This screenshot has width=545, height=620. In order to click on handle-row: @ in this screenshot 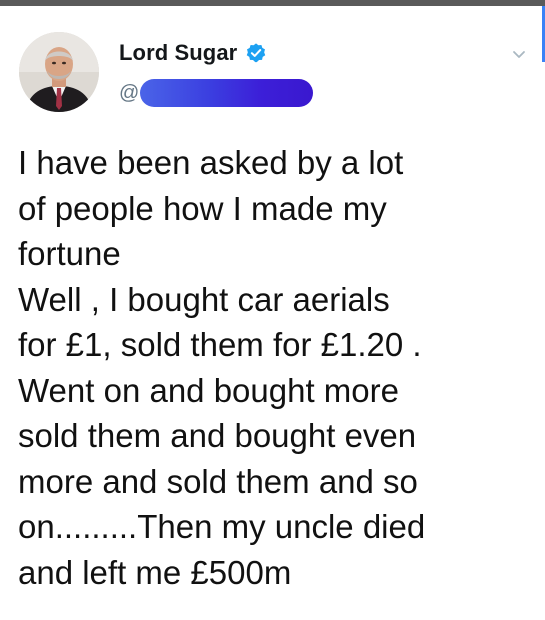, I will do `click(216, 93)`.